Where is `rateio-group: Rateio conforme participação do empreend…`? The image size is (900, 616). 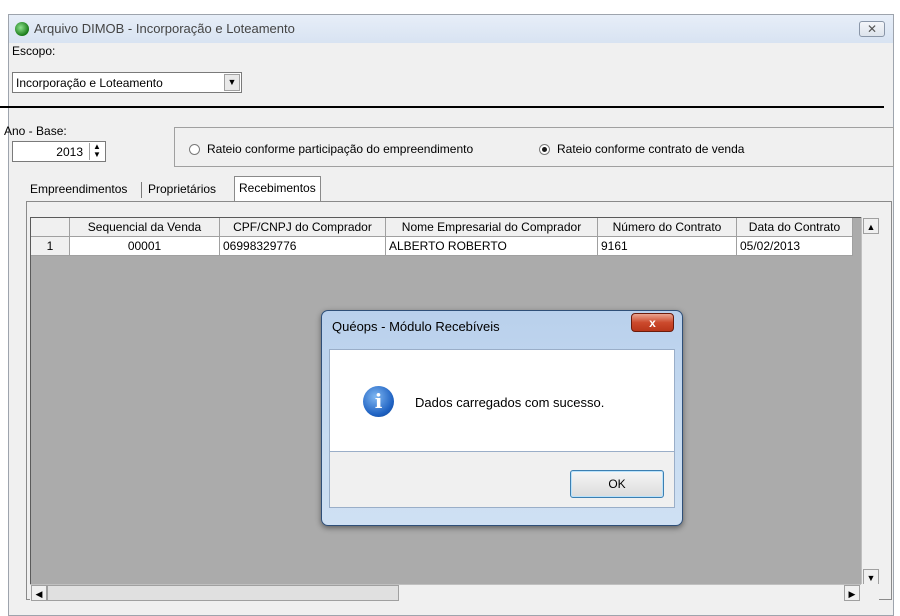
rateio-group: Rateio conforme participação do empreend… is located at coordinates (534, 147).